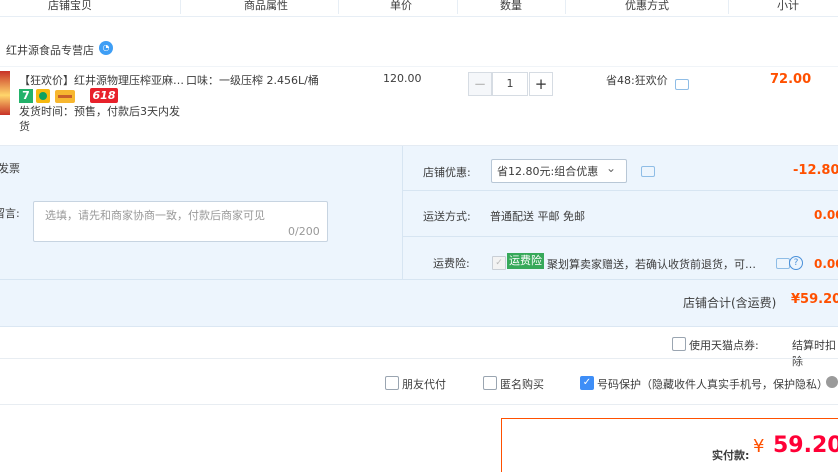  What do you see at coordinates (805, 445) in the screenshot?
I see `payment-amount: 59.20` at bounding box center [805, 445].